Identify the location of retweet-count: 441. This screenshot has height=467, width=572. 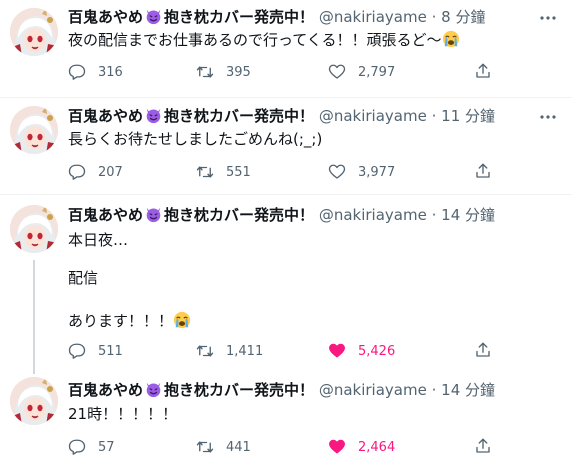
(238, 447).